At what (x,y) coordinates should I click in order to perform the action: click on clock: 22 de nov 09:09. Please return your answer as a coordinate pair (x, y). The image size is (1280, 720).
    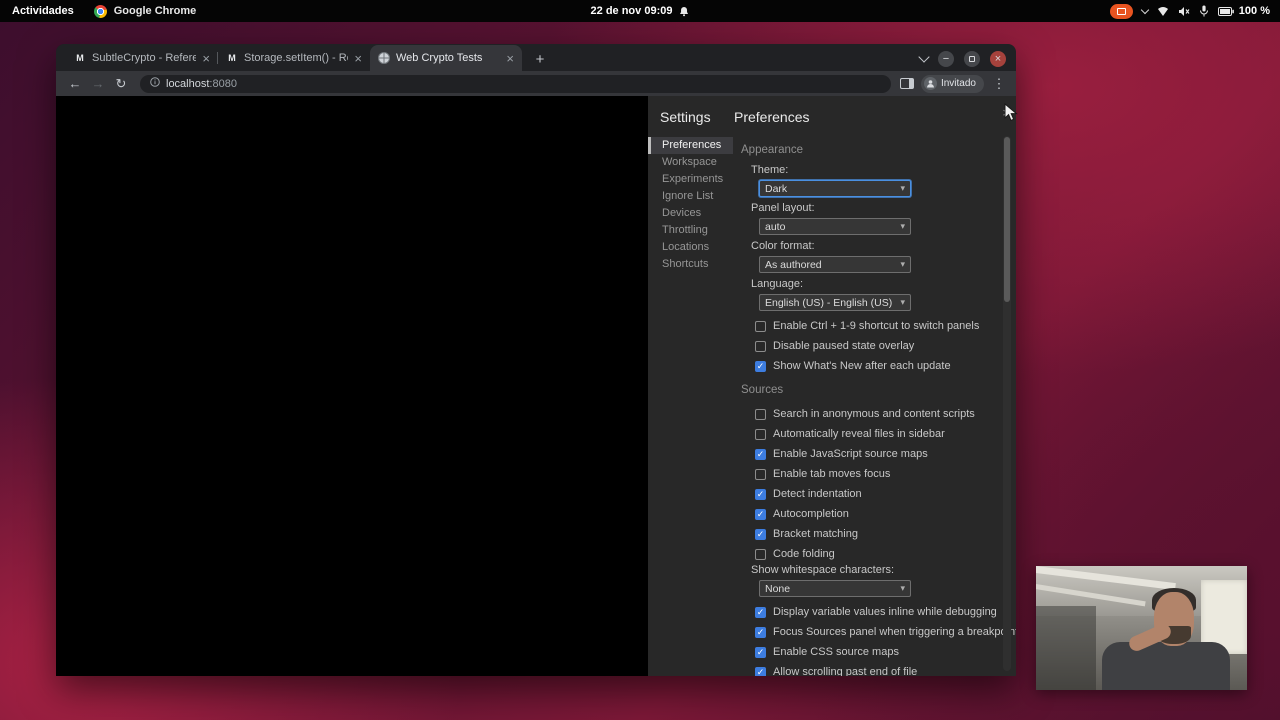
    Looking at the image, I should click on (640, 11).